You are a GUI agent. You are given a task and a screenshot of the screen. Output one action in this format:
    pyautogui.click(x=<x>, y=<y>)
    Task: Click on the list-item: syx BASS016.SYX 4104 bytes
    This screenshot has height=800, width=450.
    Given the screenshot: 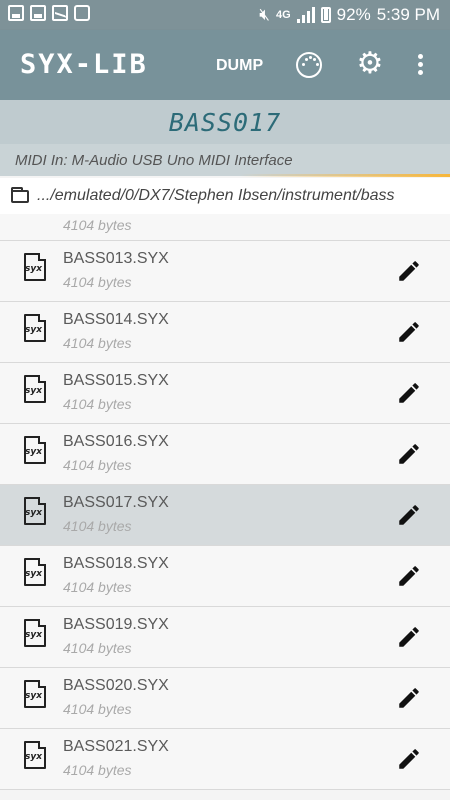 What is the action you would take?
    pyautogui.click(x=225, y=454)
    